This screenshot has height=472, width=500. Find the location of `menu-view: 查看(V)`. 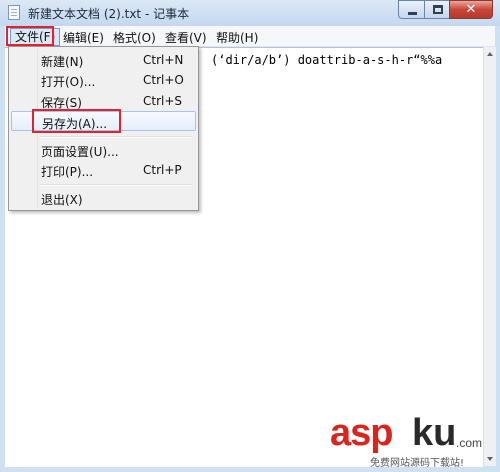

menu-view: 查看(V) is located at coordinates (186, 37).